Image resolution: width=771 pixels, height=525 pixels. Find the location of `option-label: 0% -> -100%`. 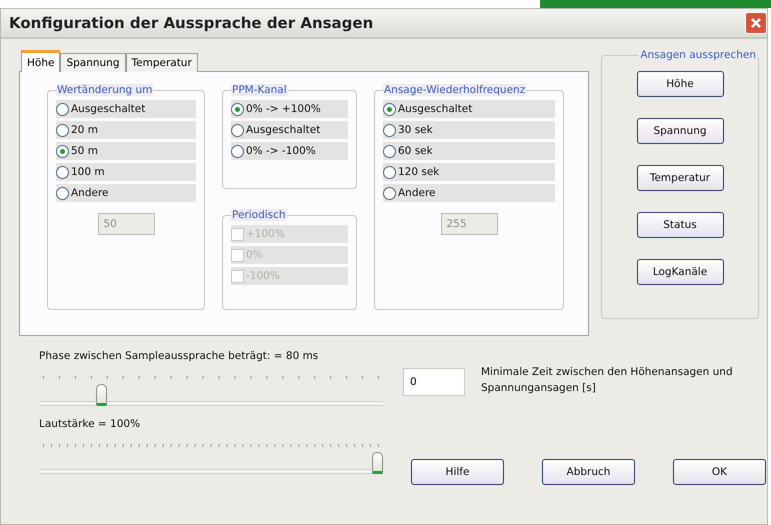

option-label: 0% -> -100% is located at coordinates (281, 151).